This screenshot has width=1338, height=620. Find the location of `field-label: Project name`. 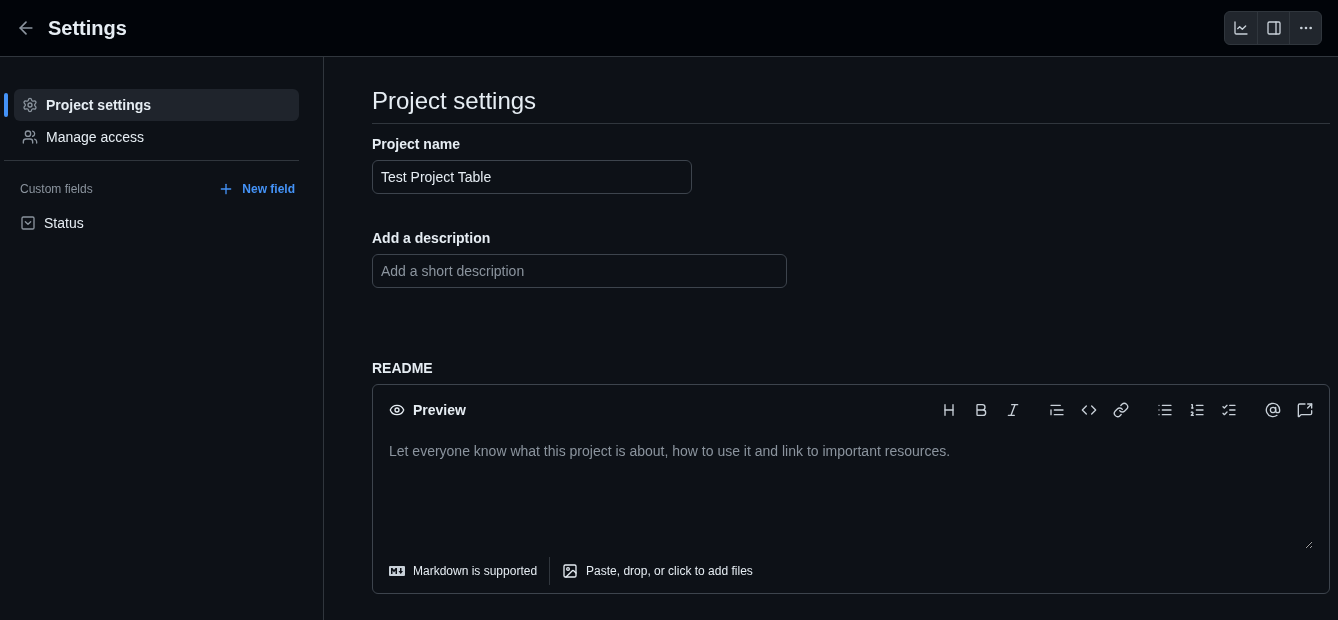

field-label: Project name is located at coordinates (416, 144).